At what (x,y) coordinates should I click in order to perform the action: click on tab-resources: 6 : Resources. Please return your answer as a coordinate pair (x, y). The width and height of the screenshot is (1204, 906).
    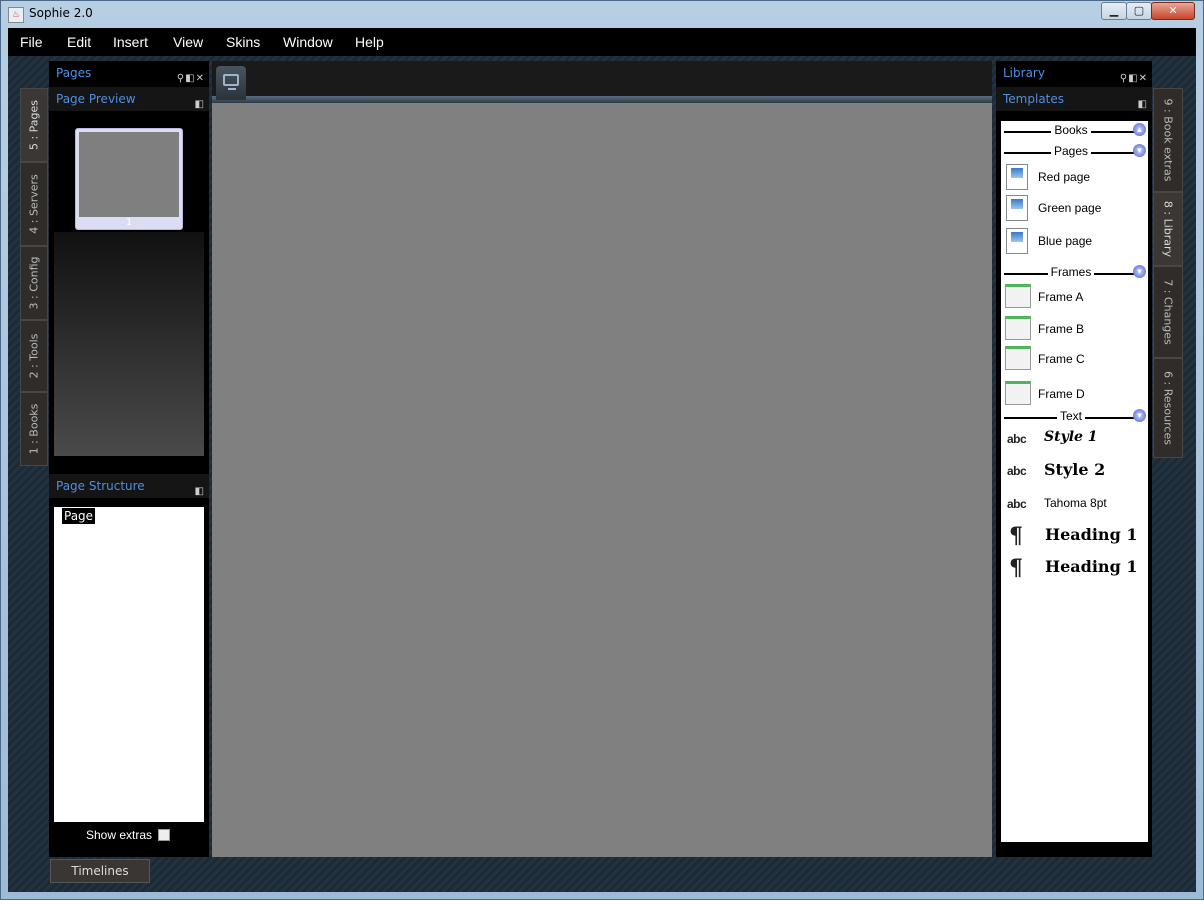
    Looking at the image, I should click on (1168, 408).